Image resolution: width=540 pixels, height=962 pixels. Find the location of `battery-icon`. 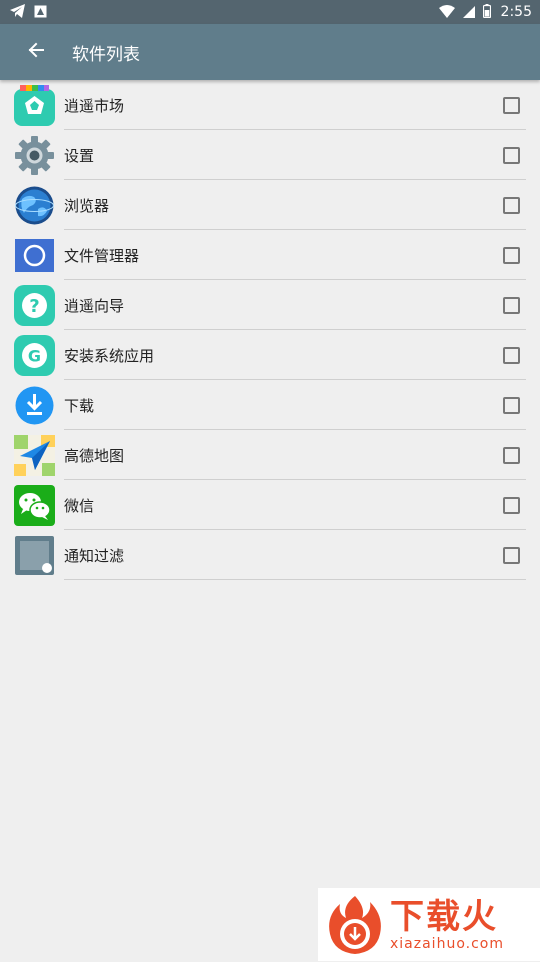

battery-icon is located at coordinates (486, 12).